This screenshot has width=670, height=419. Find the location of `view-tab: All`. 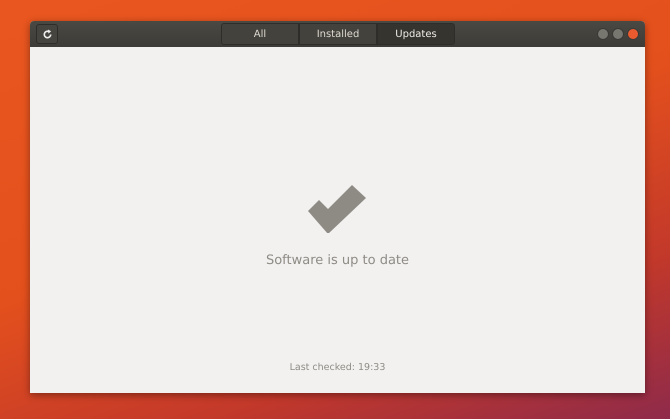

view-tab: All is located at coordinates (260, 34).